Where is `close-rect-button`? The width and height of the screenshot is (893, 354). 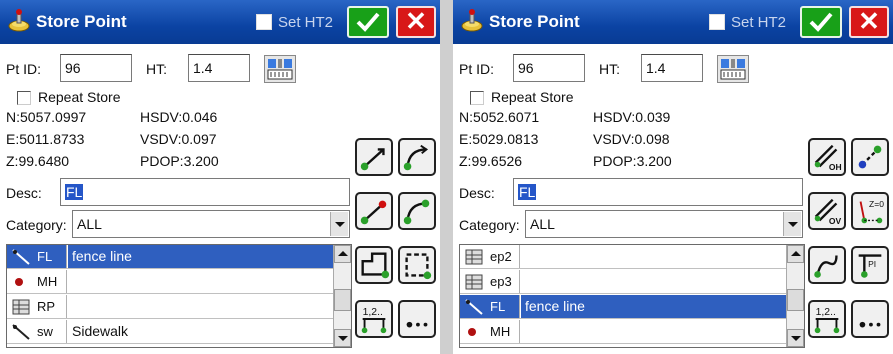
close-rect-button is located at coordinates (374, 265).